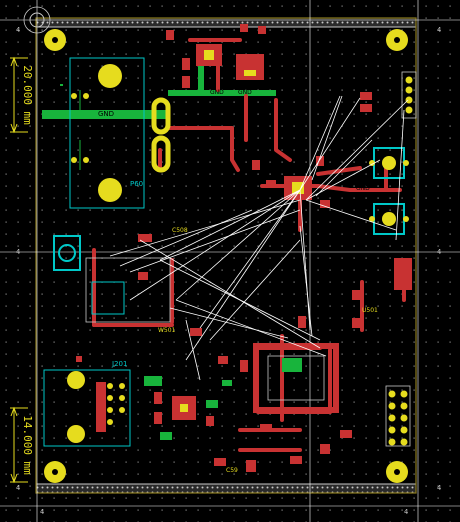 This screenshot has width=460, height=522. What do you see at coordinates (298, 188) in the screenshot?
I see `chip-mid` at bounding box center [298, 188].